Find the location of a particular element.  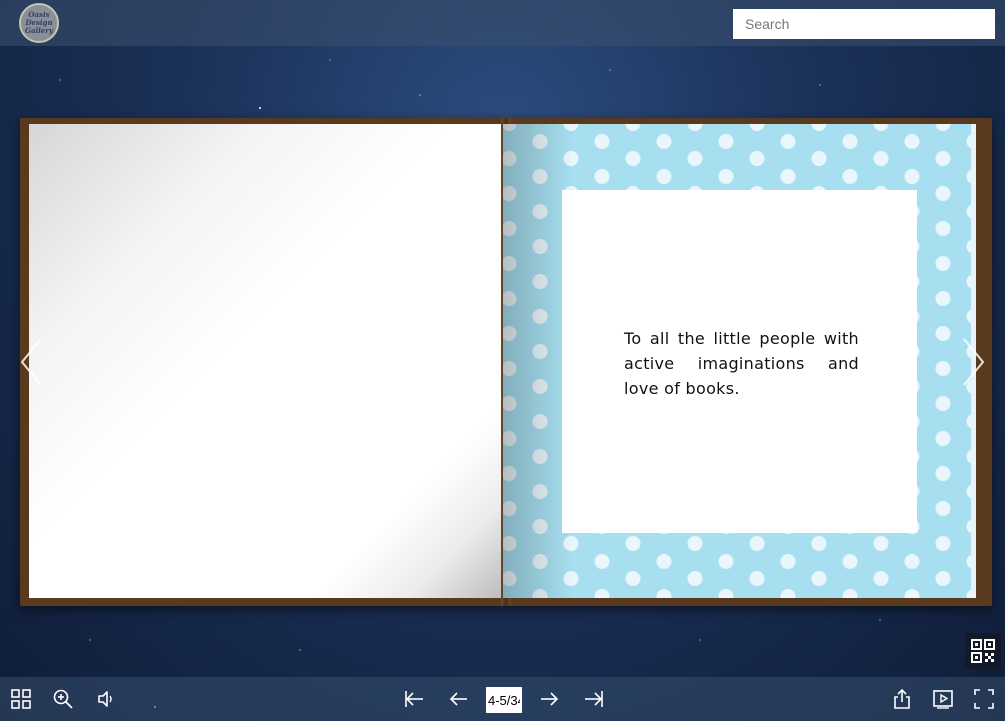

qr-code-icon is located at coordinates (983, 651).